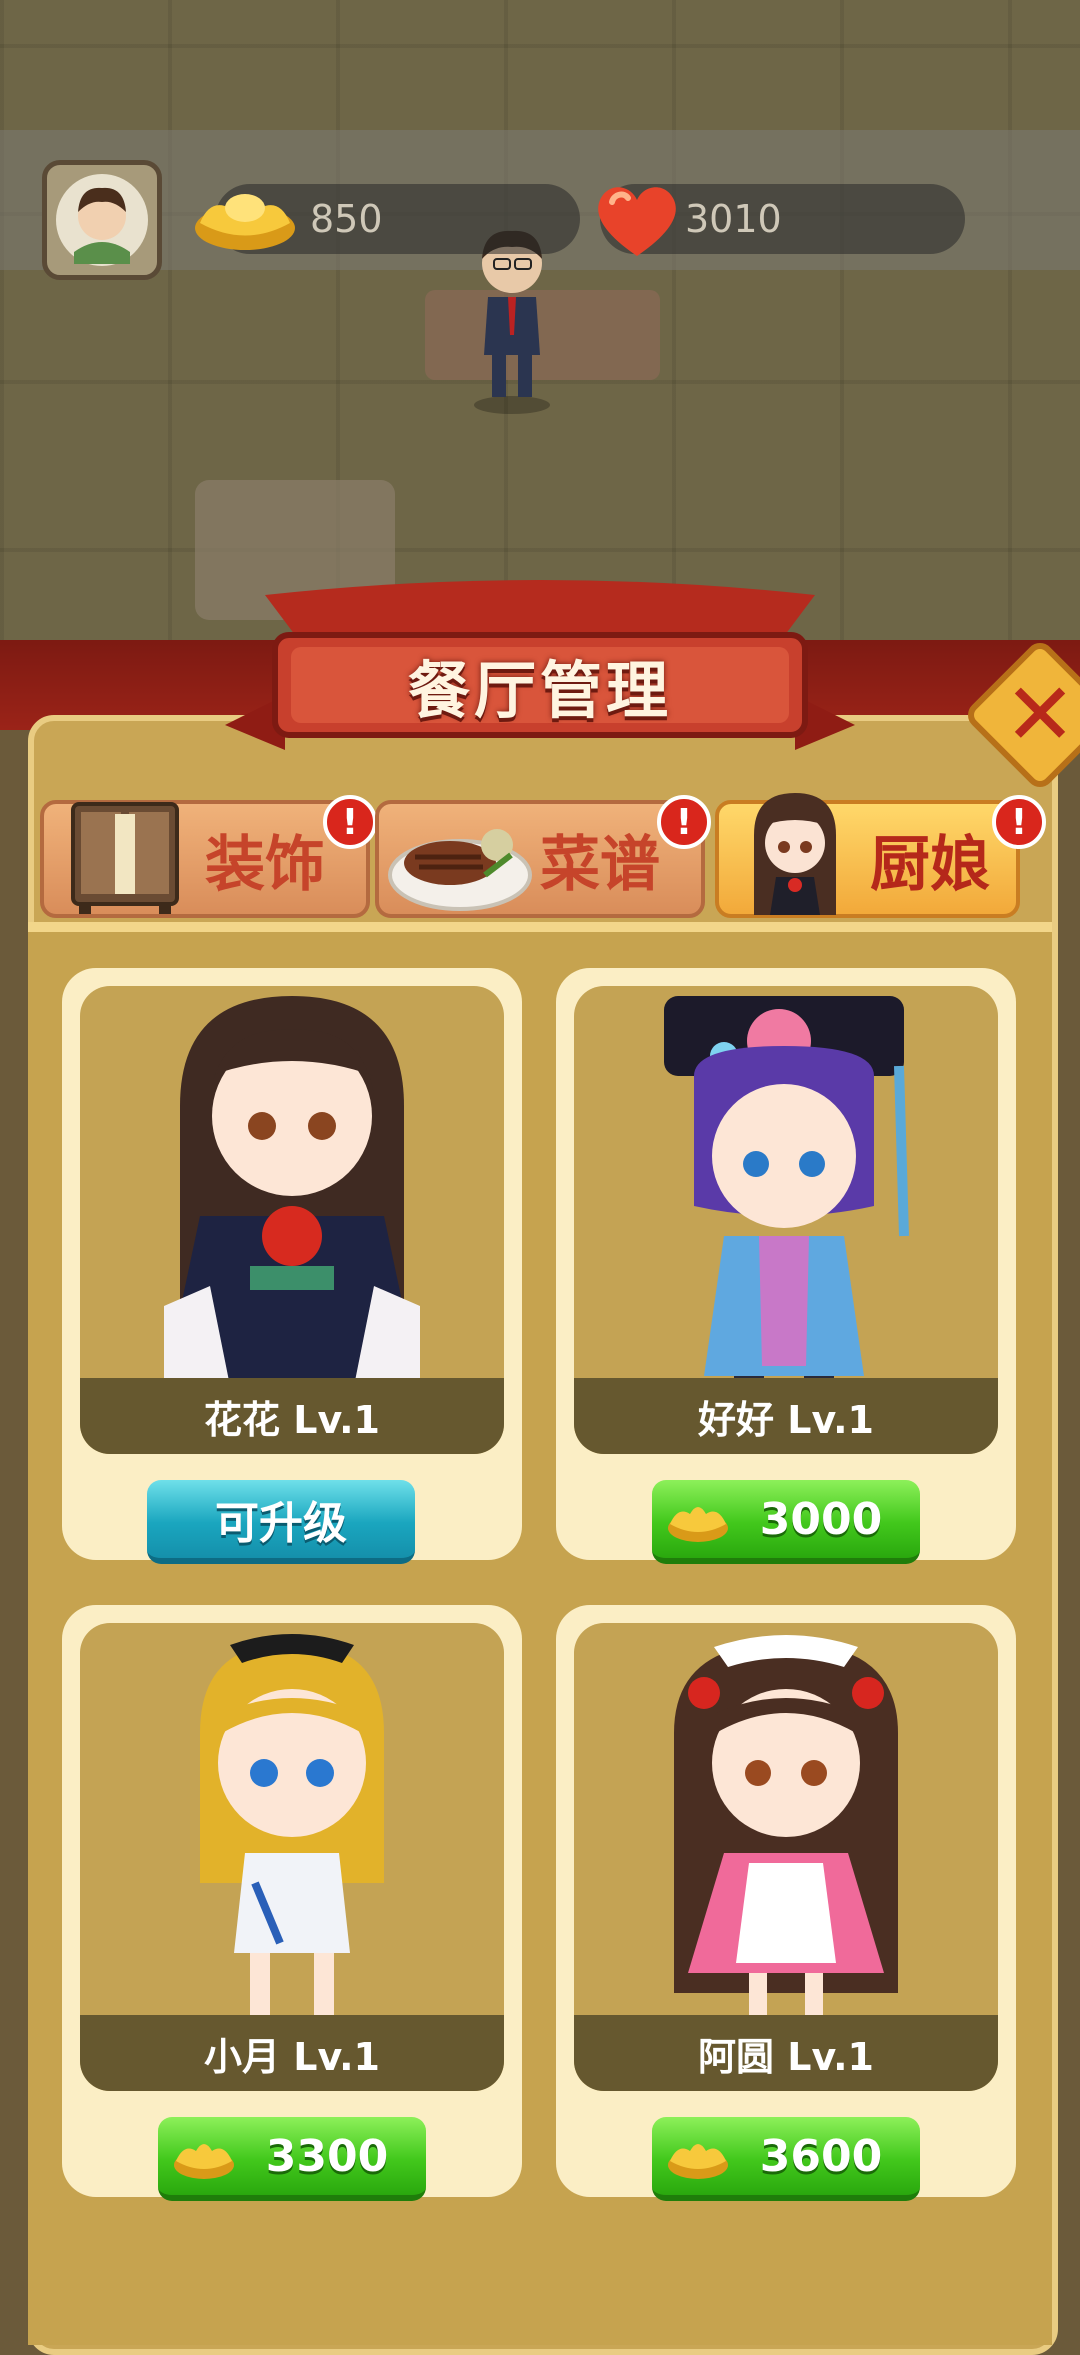 The image size is (1080, 2355). Describe the element at coordinates (821, 2156) in the screenshot. I see `price-ayuan: 3600` at that location.